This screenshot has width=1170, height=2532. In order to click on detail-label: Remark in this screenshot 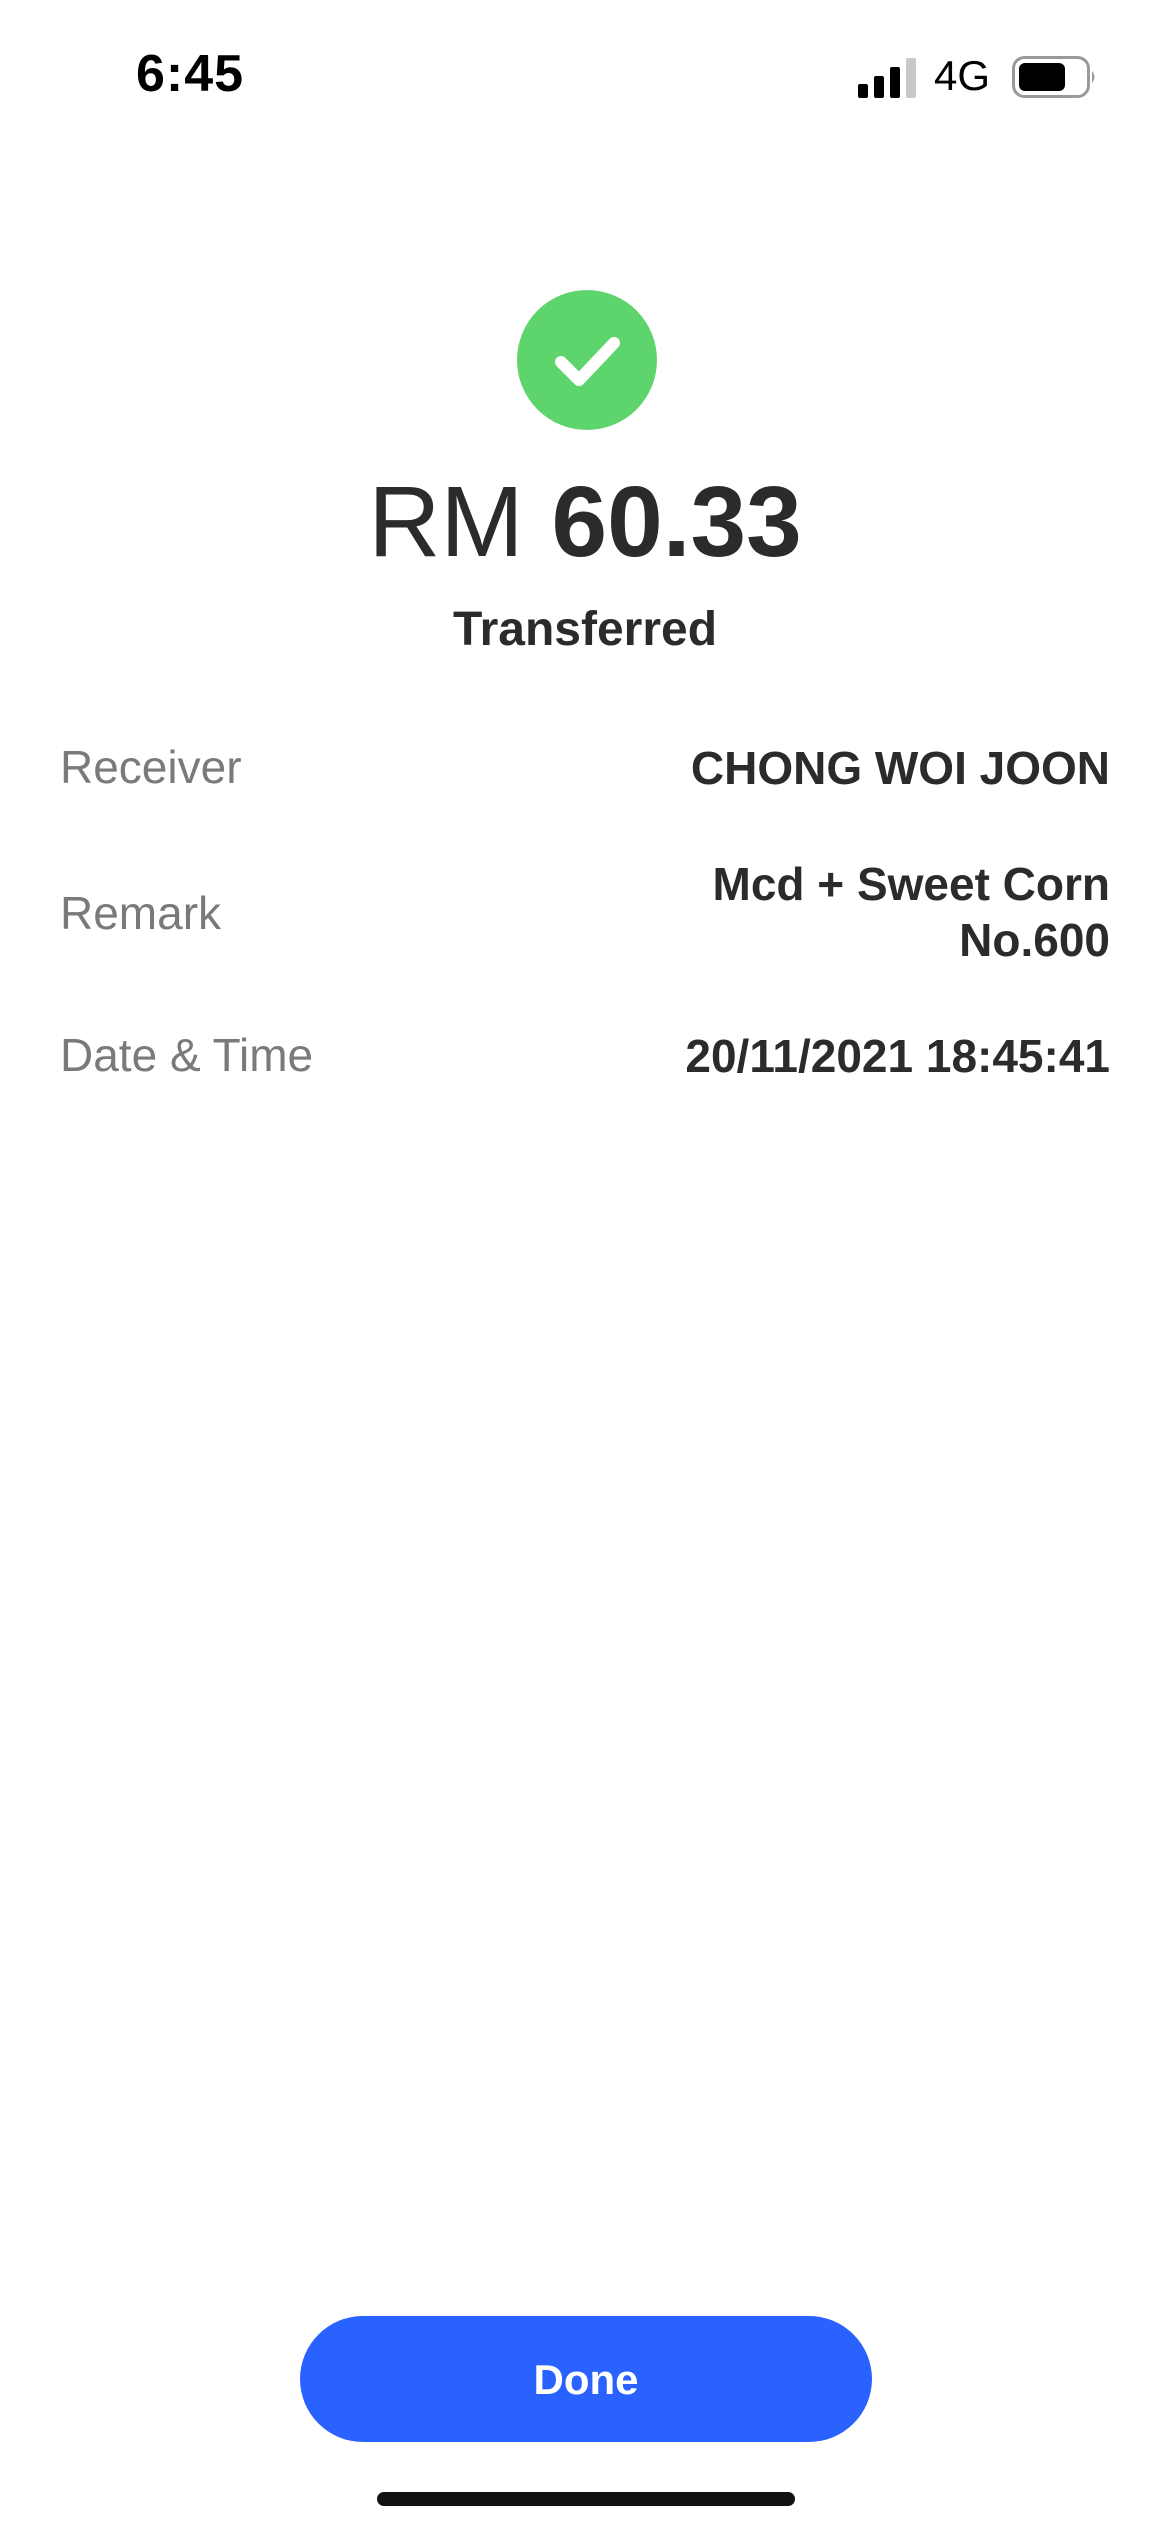, I will do `click(141, 913)`.